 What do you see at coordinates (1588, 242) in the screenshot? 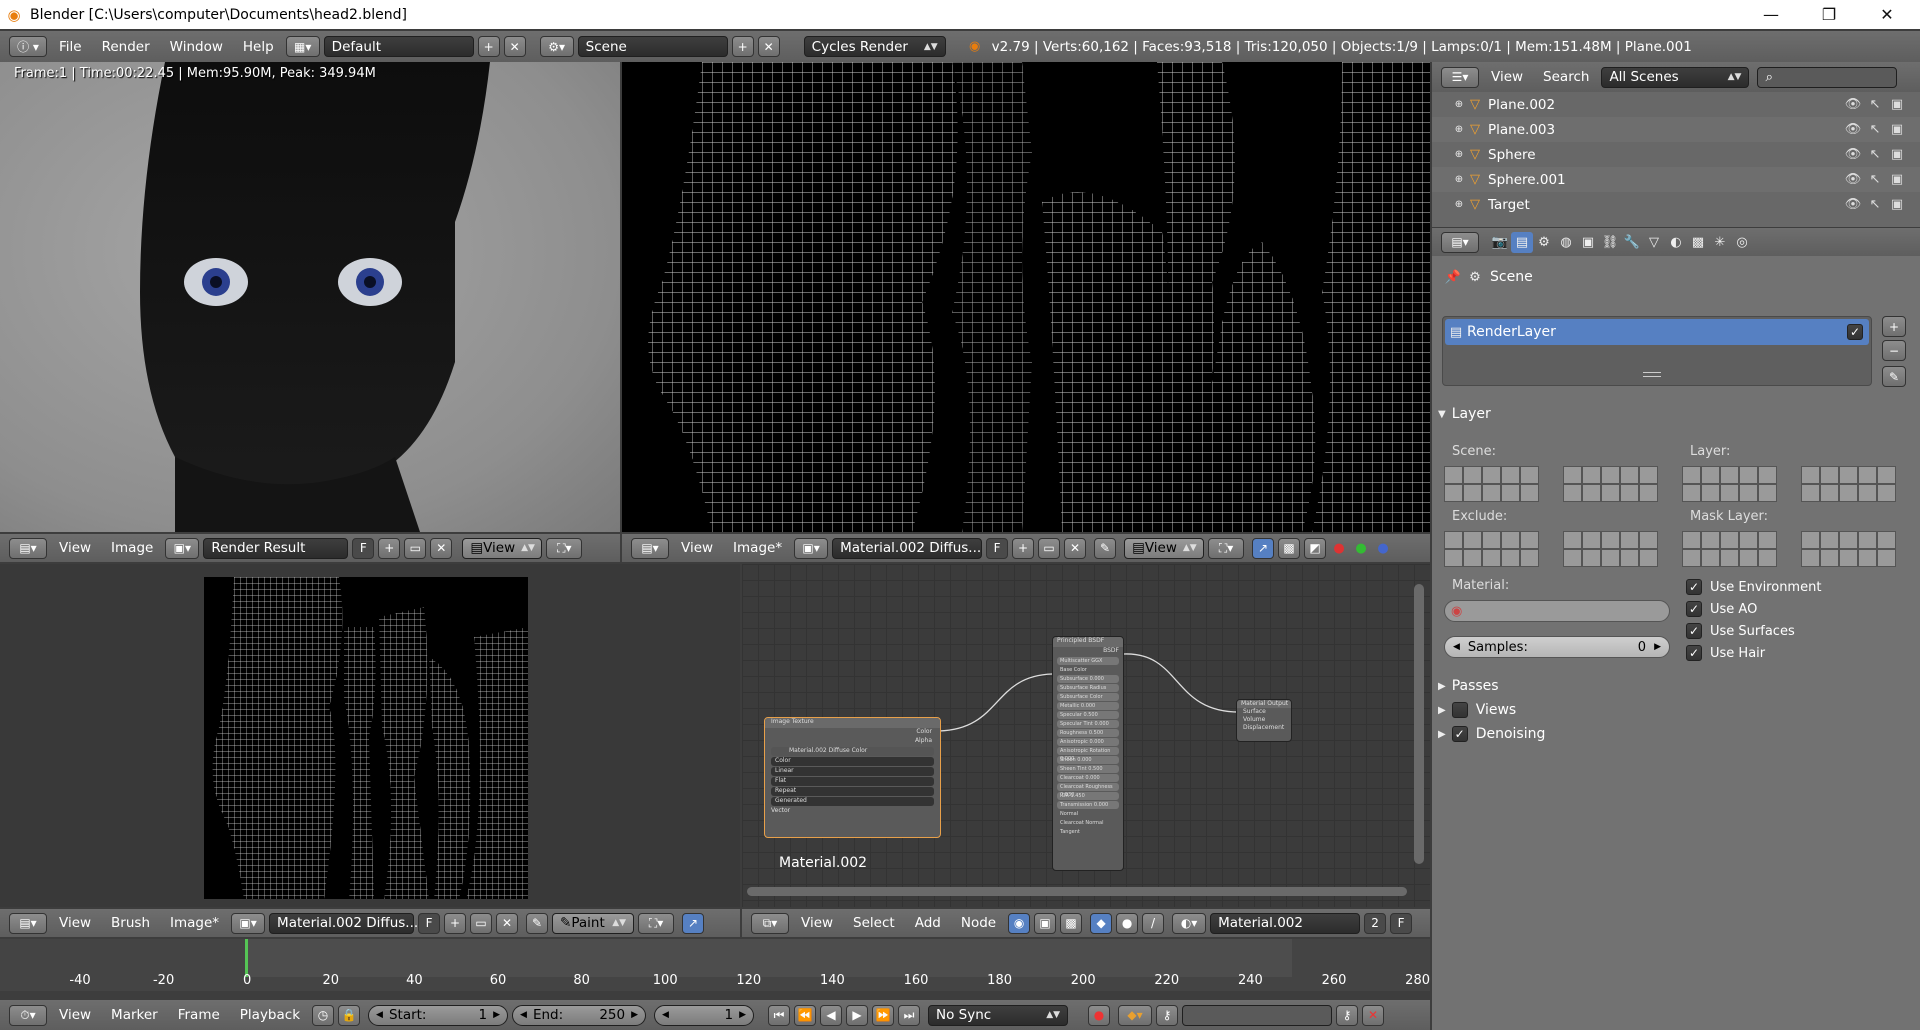
I see `object-tab-icon: ▣` at bounding box center [1588, 242].